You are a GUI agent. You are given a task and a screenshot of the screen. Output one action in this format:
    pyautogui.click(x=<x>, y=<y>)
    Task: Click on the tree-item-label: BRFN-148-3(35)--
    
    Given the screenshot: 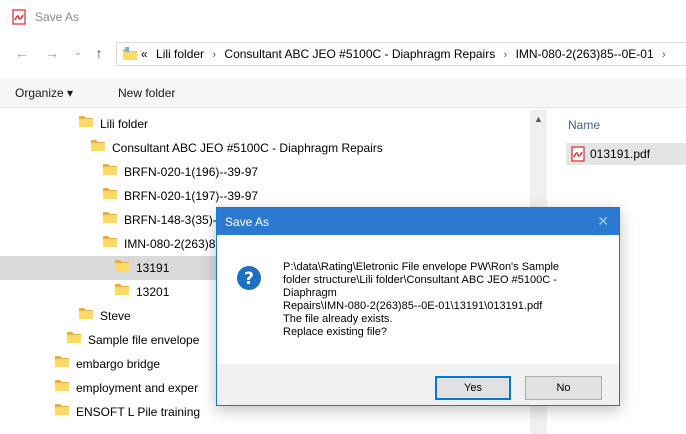 What is the action you would take?
    pyautogui.click(x=172, y=220)
    